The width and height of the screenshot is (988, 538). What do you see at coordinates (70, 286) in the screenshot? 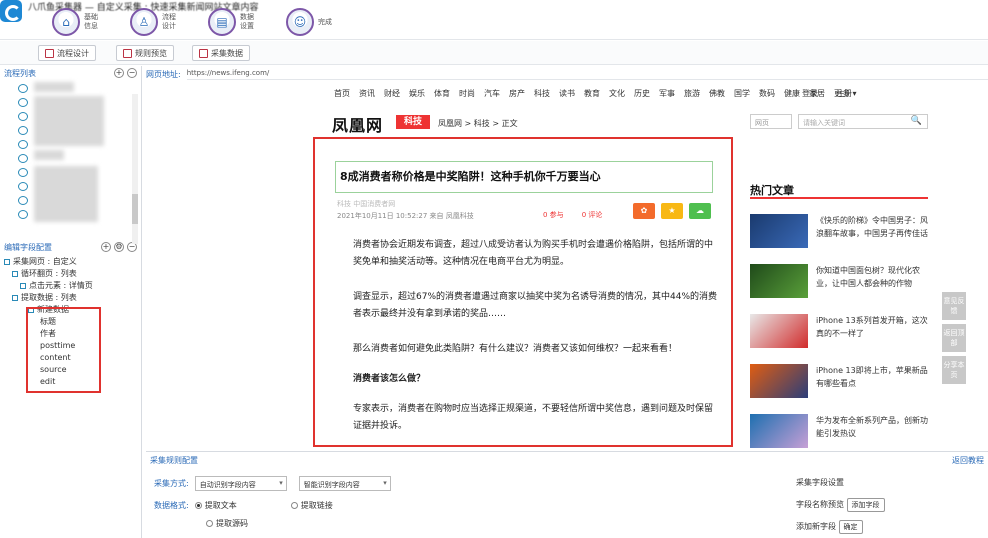
I see `tree-item: 点击元素 : 详情页` at bounding box center [70, 286].